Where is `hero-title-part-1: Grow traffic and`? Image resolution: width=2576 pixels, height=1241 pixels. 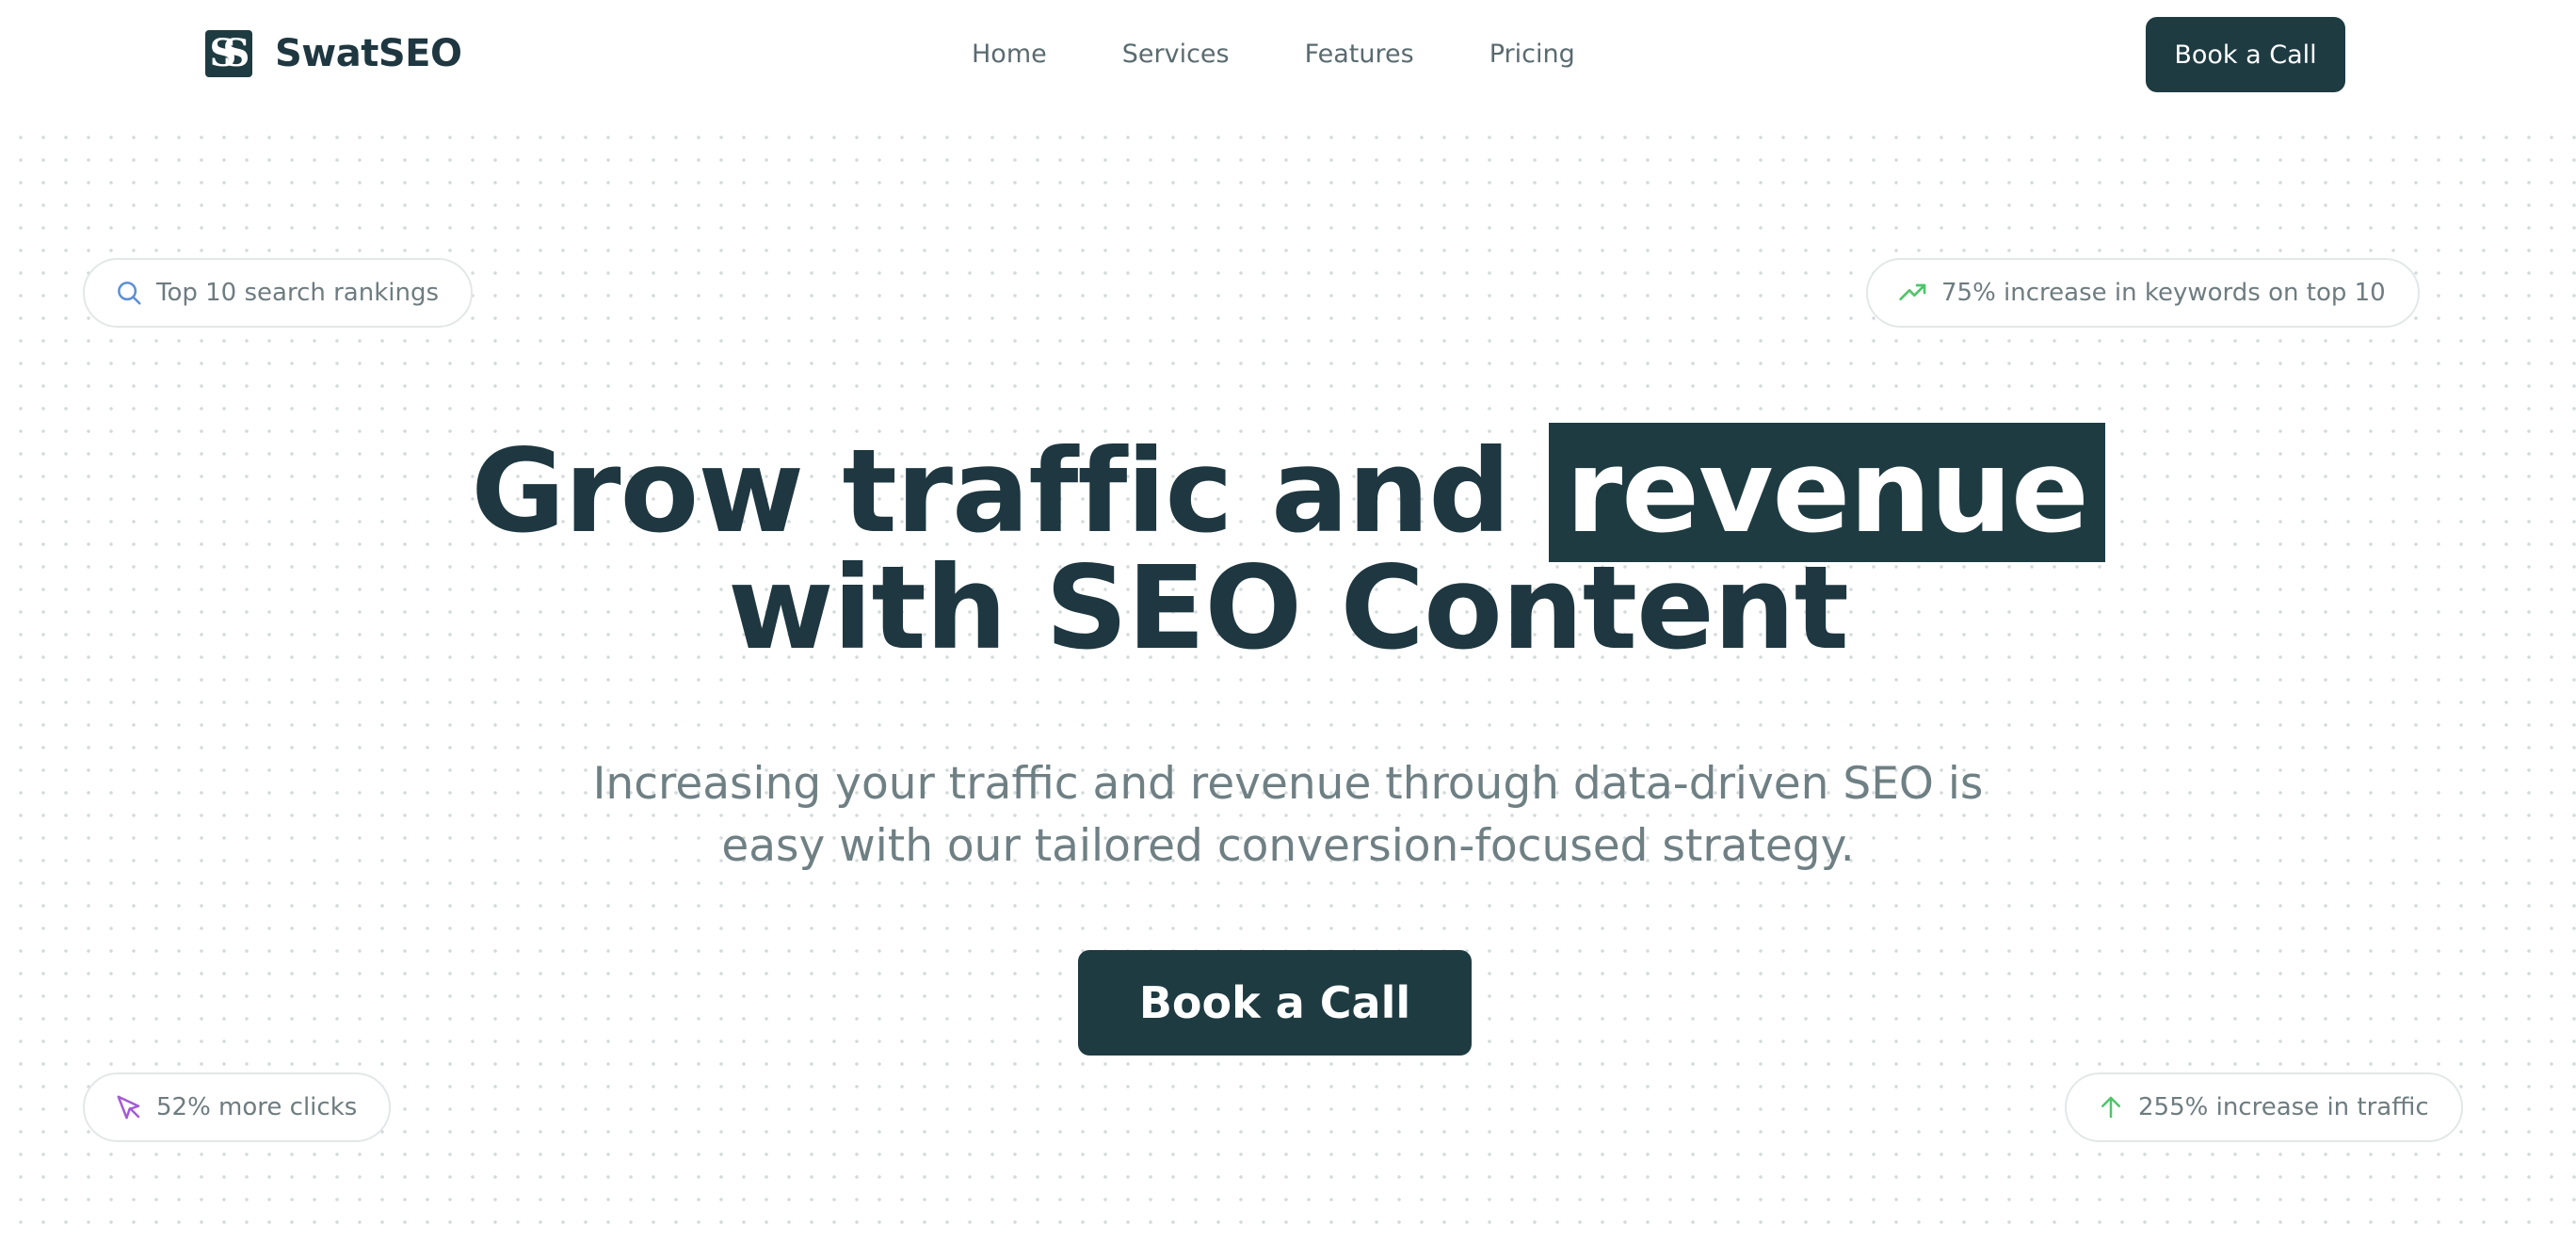
hero-title-part-1: Grow traffic and is located at coordinates (990, 491).